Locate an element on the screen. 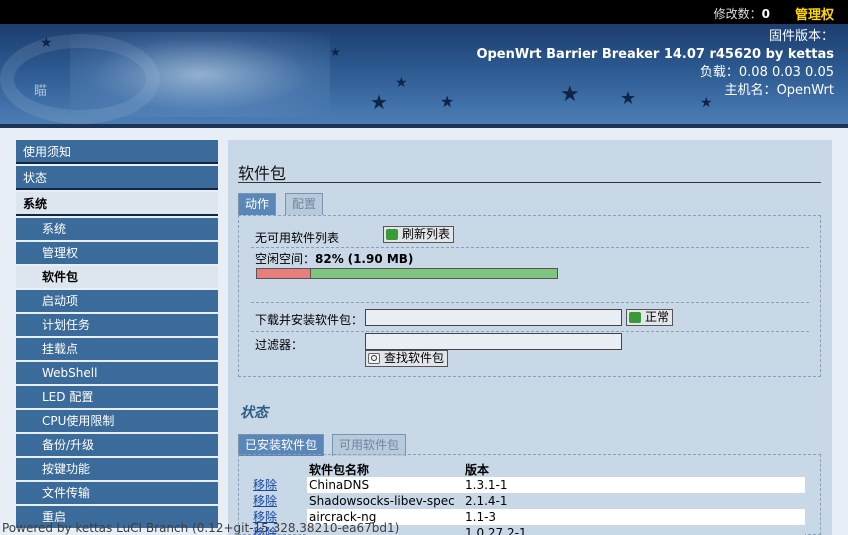 This screenshot has height=535, width=848. sidebar-subitem-startup: 启动项 is located at coordinates (117, 301).